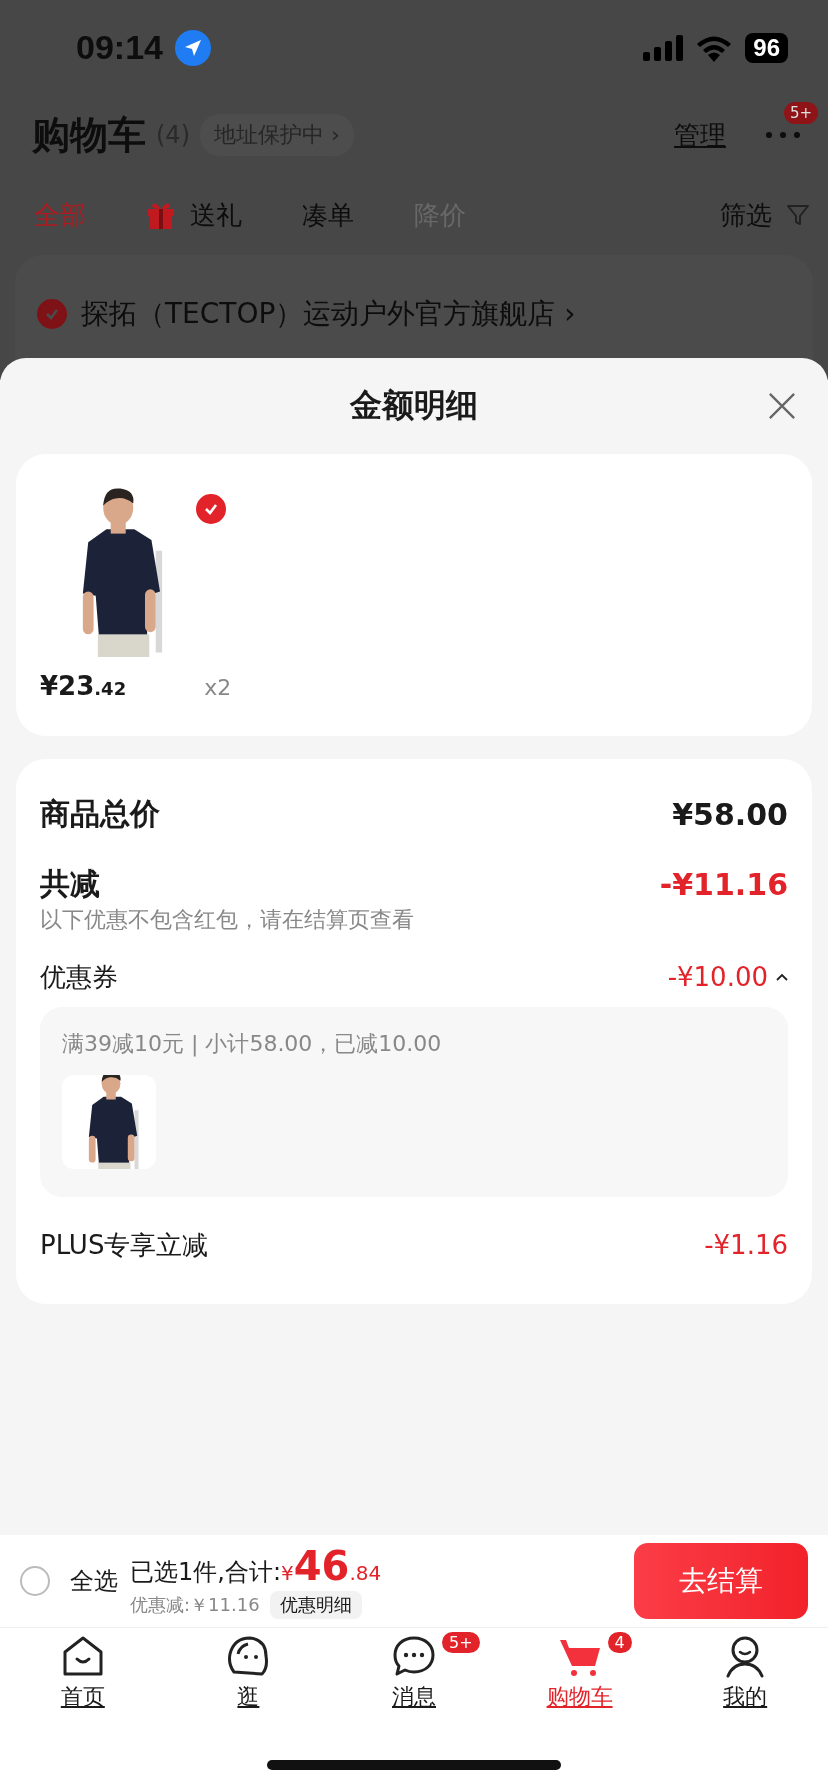 Image resolution: width=828 pixels, height=1792 pixels. Describe the element at coordinates (192, 47) in the screenshot. I see `location-icon` at that location.